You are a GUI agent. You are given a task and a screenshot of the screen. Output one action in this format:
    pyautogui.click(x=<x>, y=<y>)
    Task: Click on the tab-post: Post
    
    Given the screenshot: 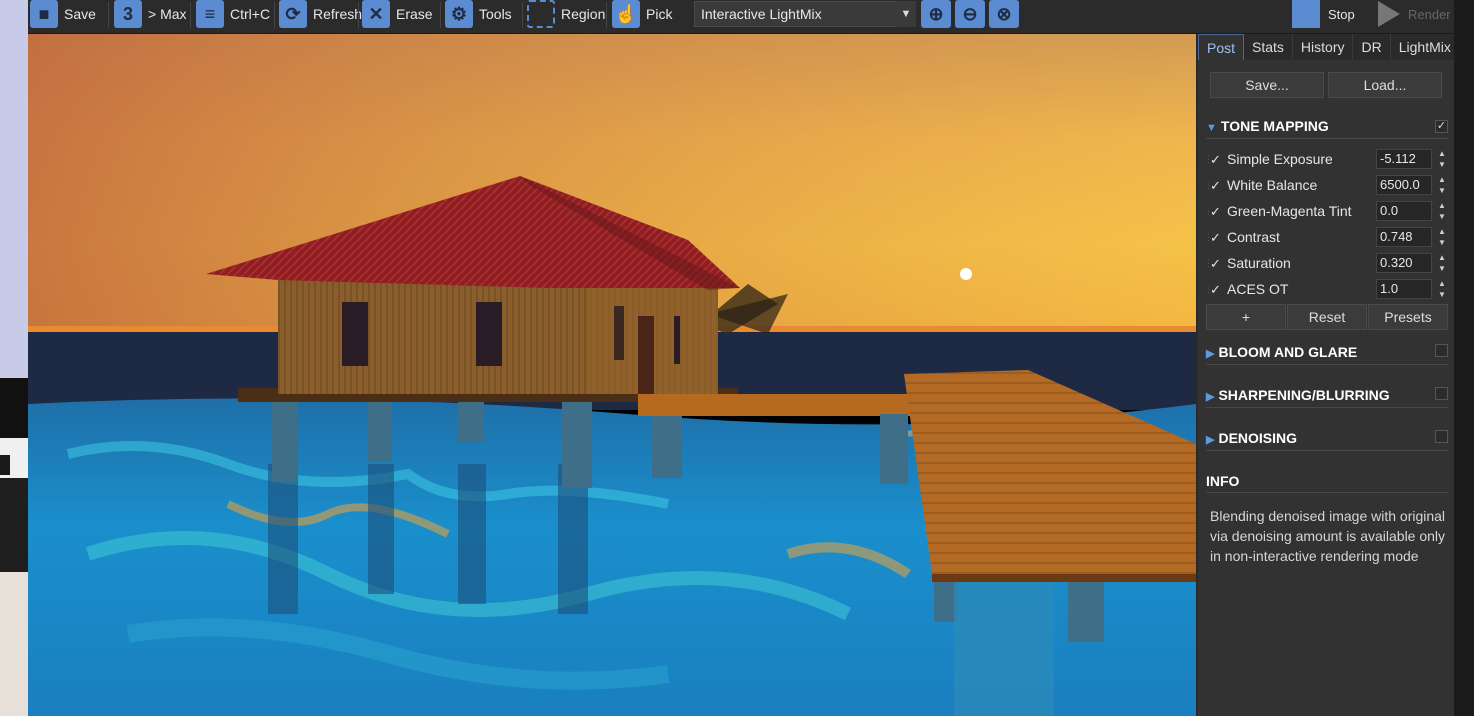 What is the action you would take?
    pyautogui.click(x=1221, y=47)
    